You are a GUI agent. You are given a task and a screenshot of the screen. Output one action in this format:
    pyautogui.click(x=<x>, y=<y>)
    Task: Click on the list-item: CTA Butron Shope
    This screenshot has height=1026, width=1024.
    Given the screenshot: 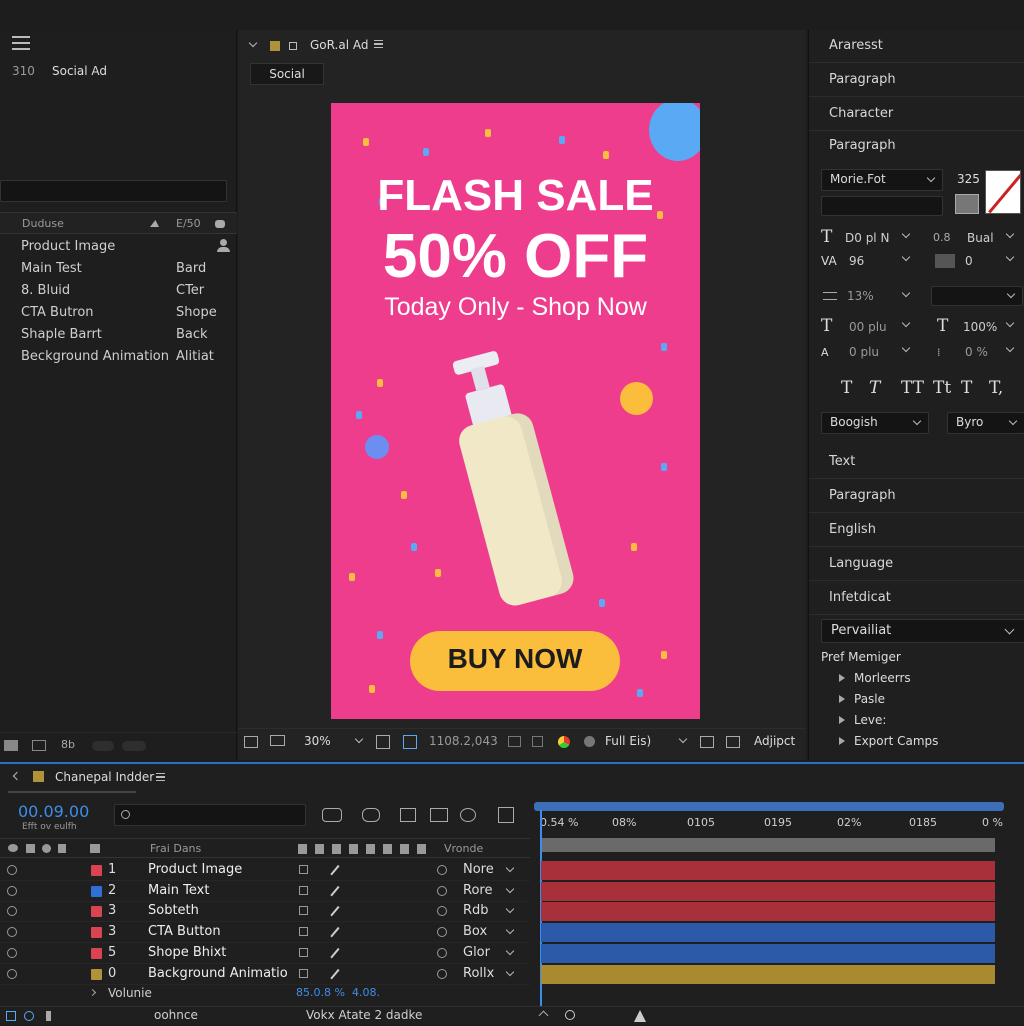 What is the action you would take?
    pyautogui.click(x=118, y=313)
    